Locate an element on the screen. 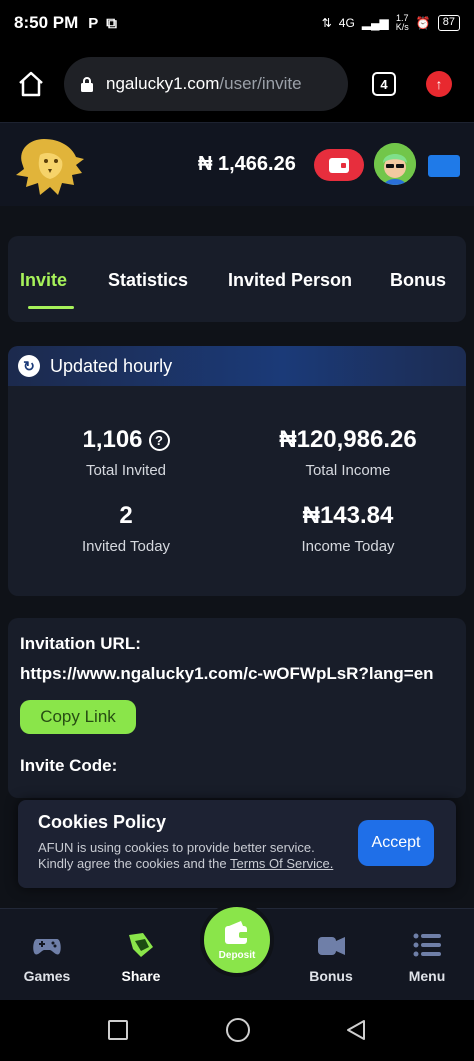 This screenshot has height=1061, width=474. status-time: 8:50 PM is located at coordinates (46, 22).